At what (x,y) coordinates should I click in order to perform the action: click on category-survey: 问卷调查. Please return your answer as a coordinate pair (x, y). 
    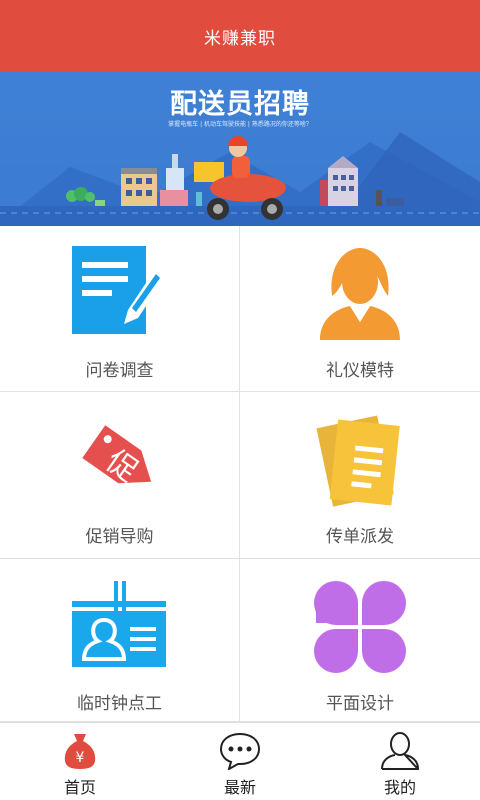
    Looking at the image, I should click on (120, 309).